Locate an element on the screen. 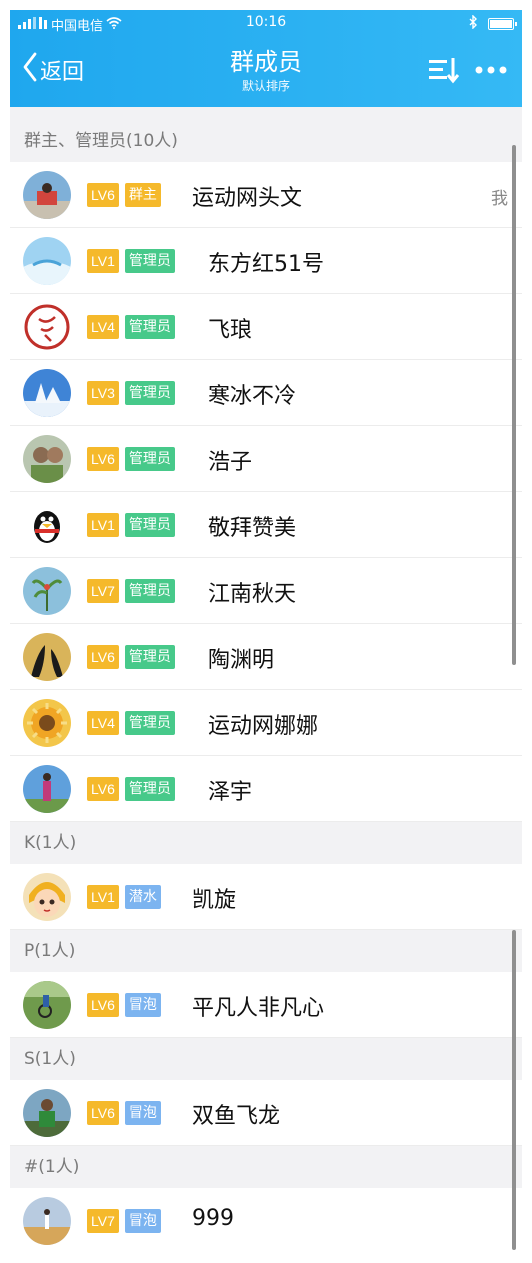 This screenshot has width=532, height=1263. member-row: LV1 管理员 敬拜赞美 is located at coordinates (266, 525).